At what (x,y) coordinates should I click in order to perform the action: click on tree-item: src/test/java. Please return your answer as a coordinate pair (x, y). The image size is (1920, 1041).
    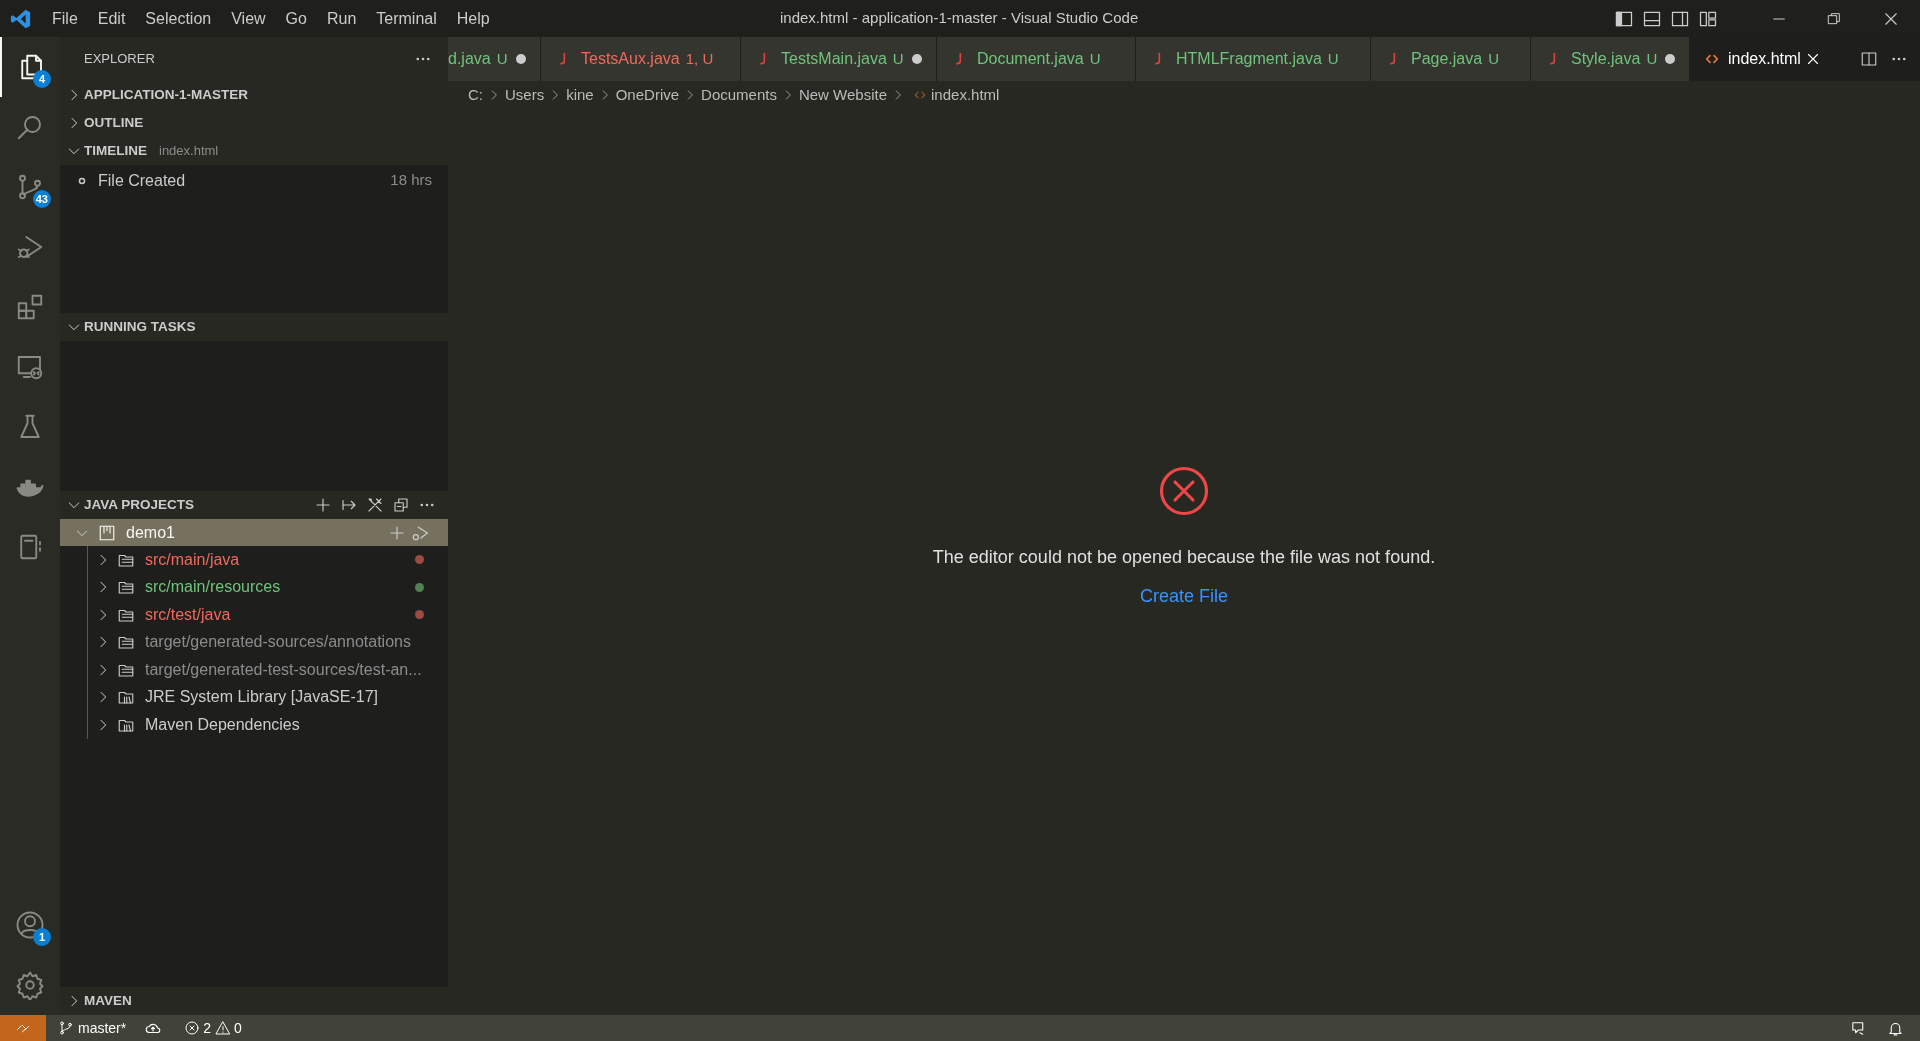
    Looking at the image, I should click on (268, 615).